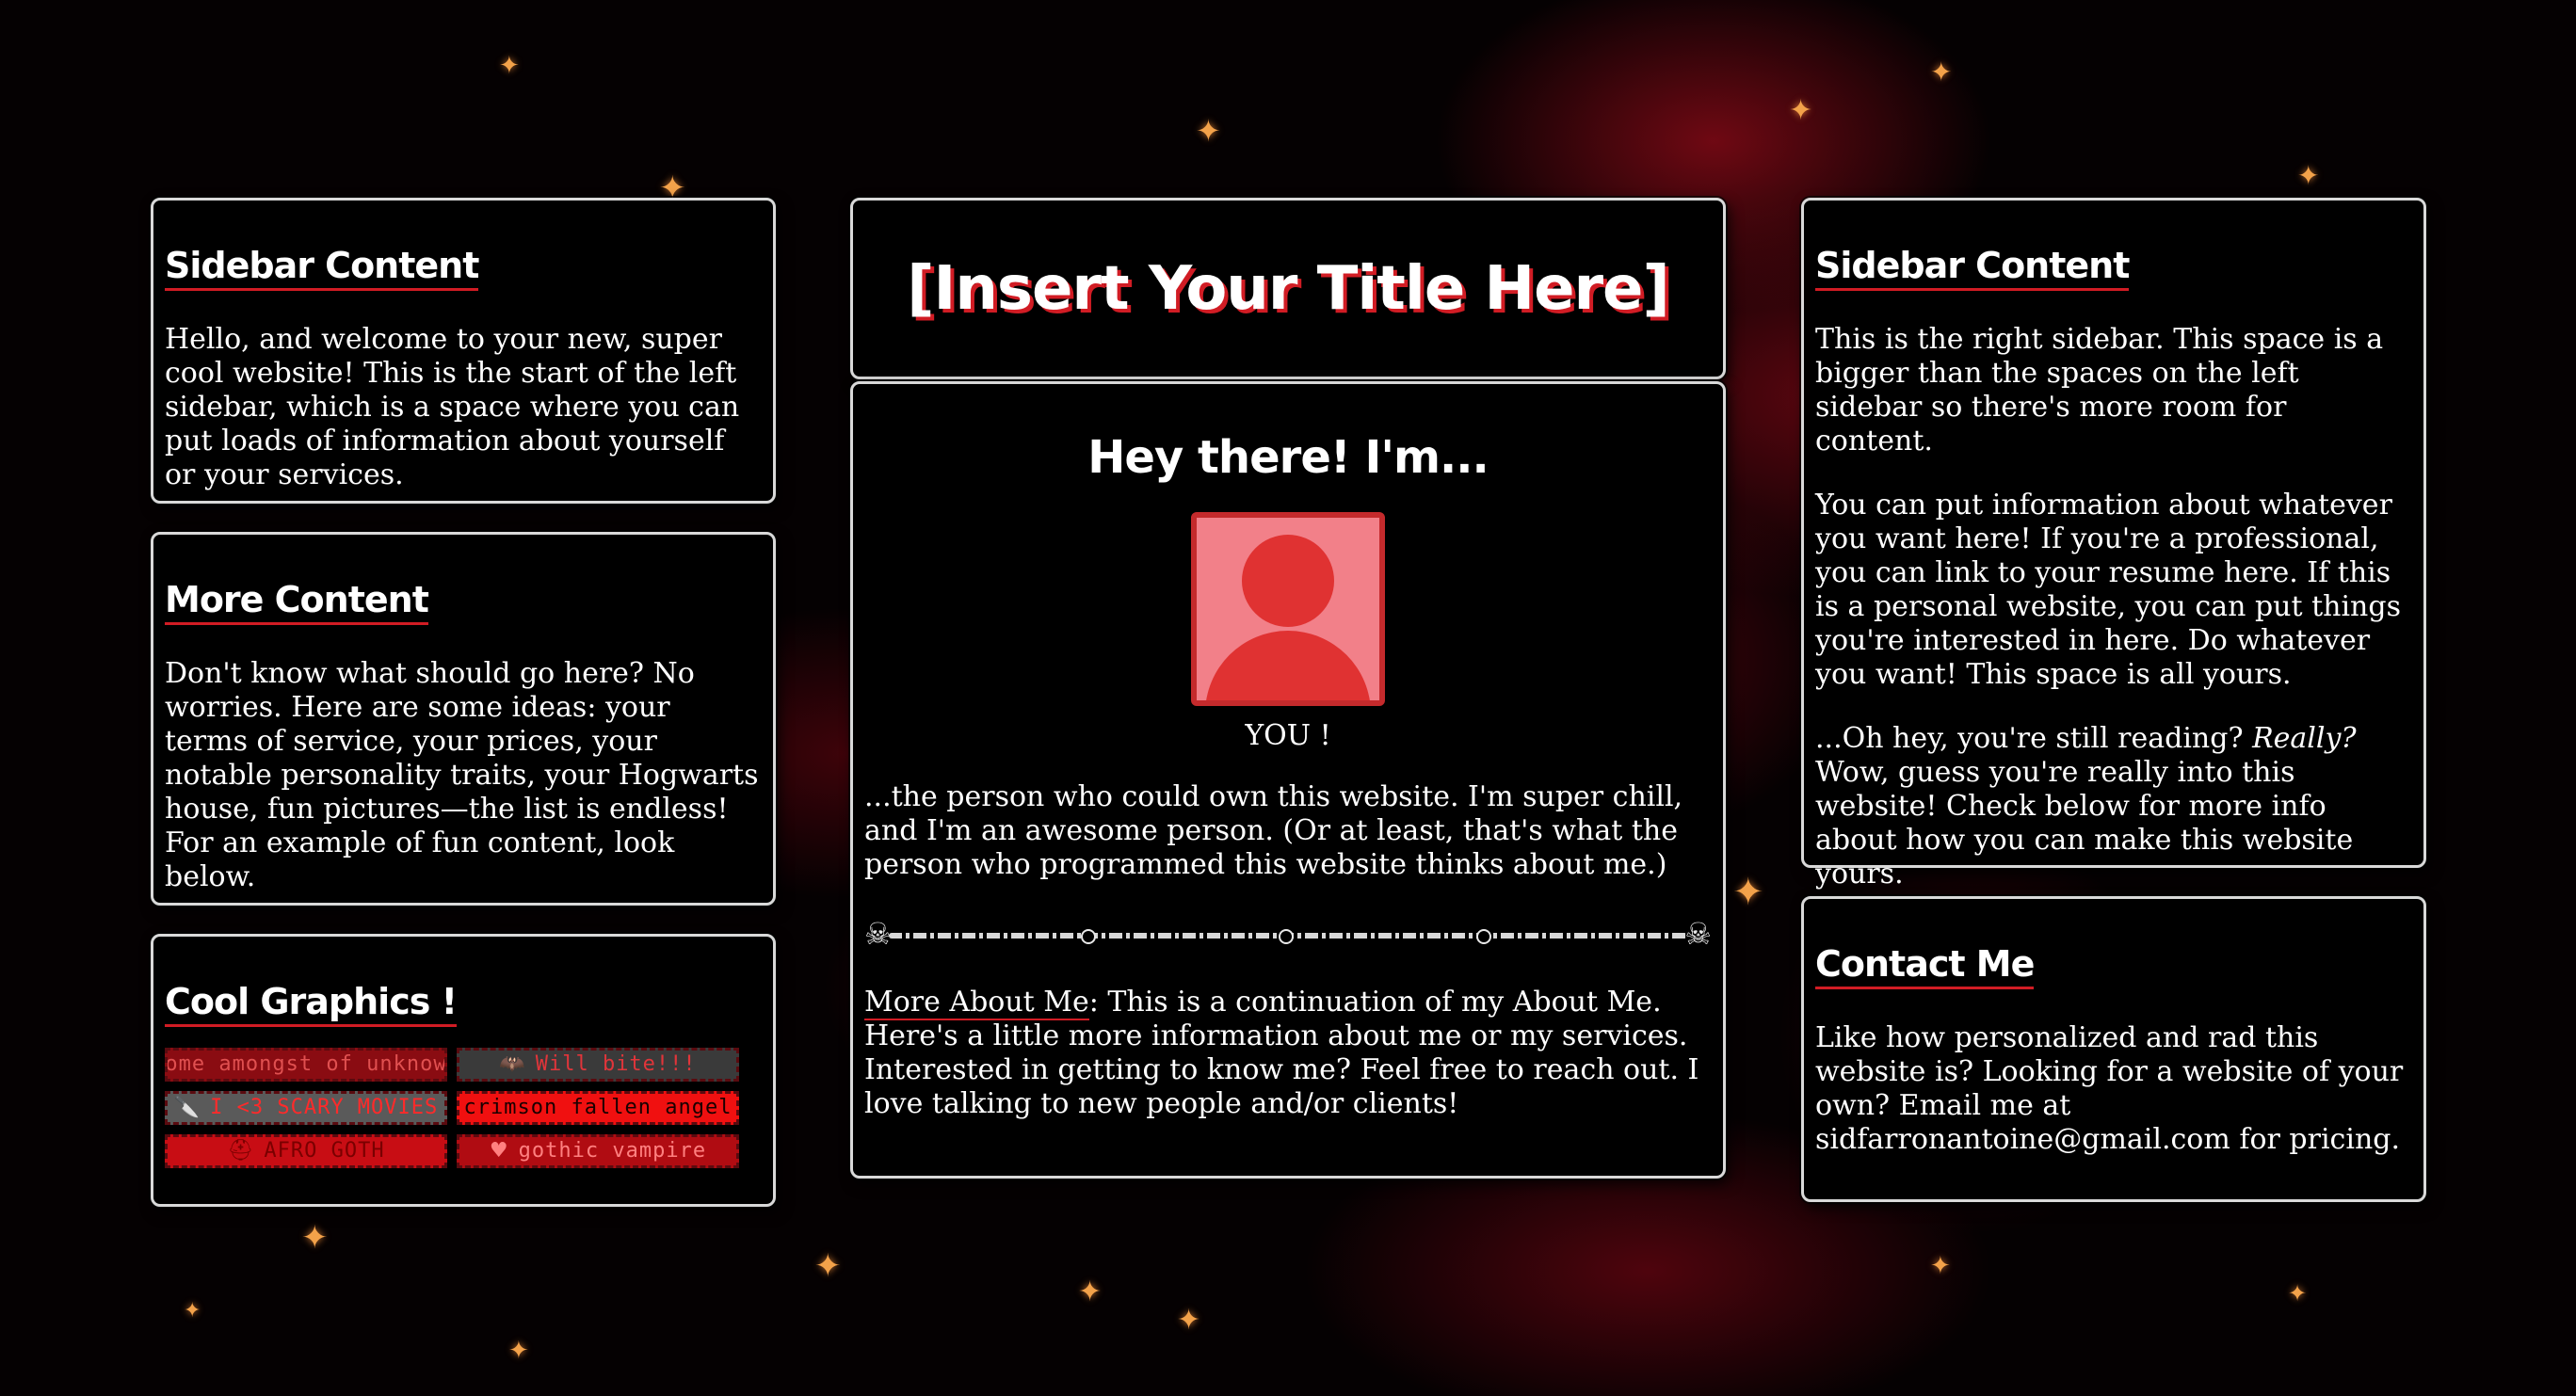 This screenshot has width=2576, height=1396. I want to click on graphic-badge: rome amongst of unknown, so click(306, 1064).